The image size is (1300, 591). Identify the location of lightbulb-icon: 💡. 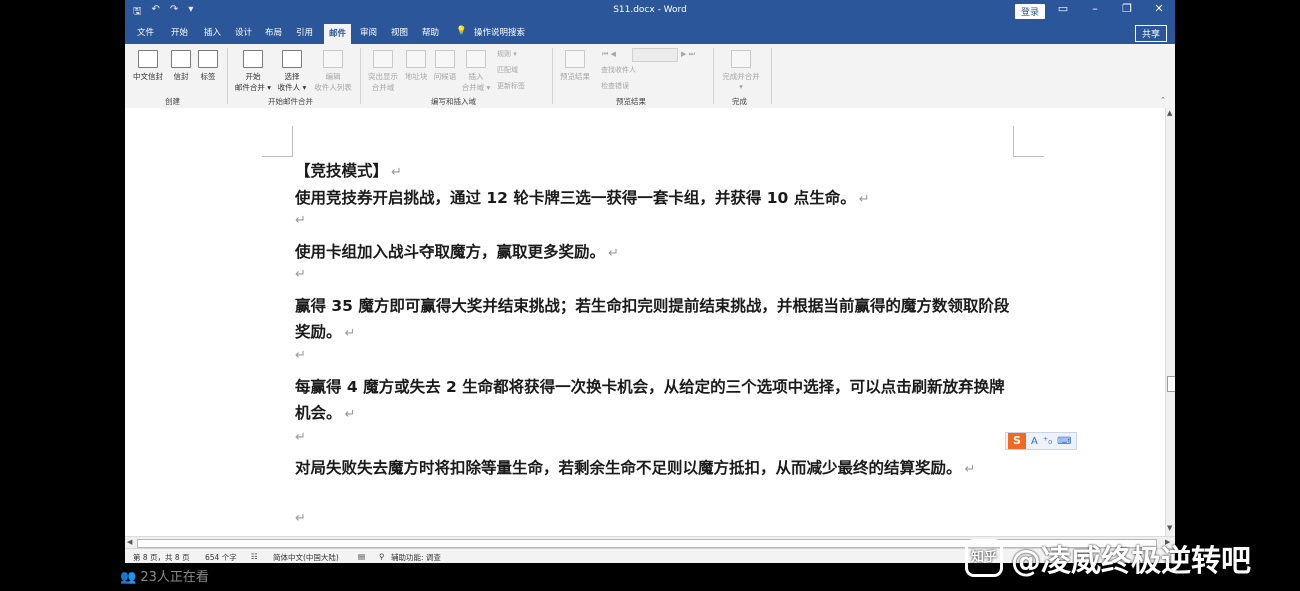
(461, 31).